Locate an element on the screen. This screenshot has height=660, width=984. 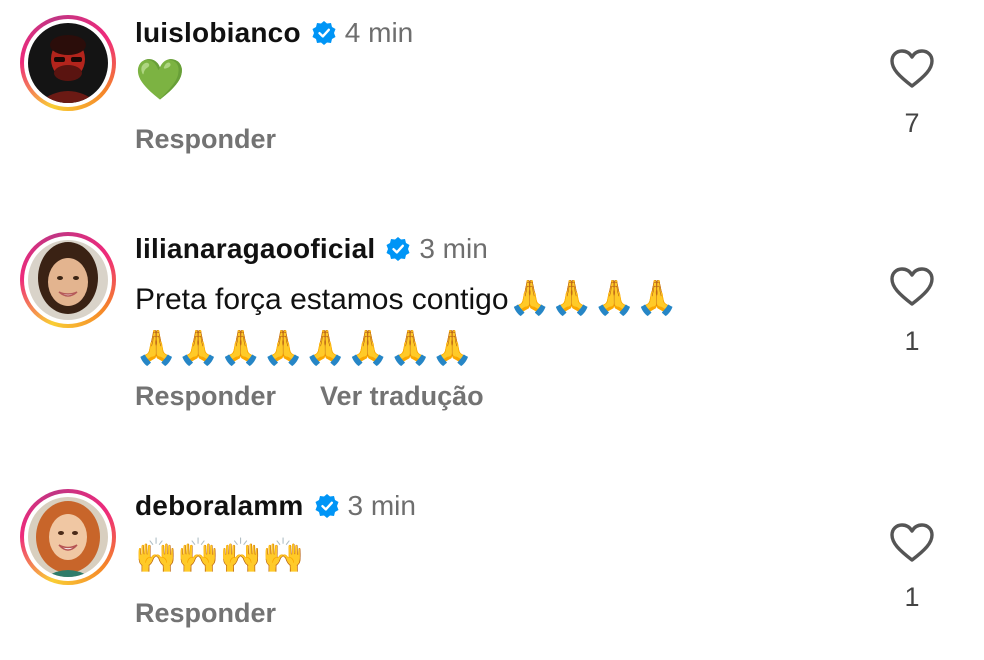
reply-button: Responder is located at coordinates (205, 613).